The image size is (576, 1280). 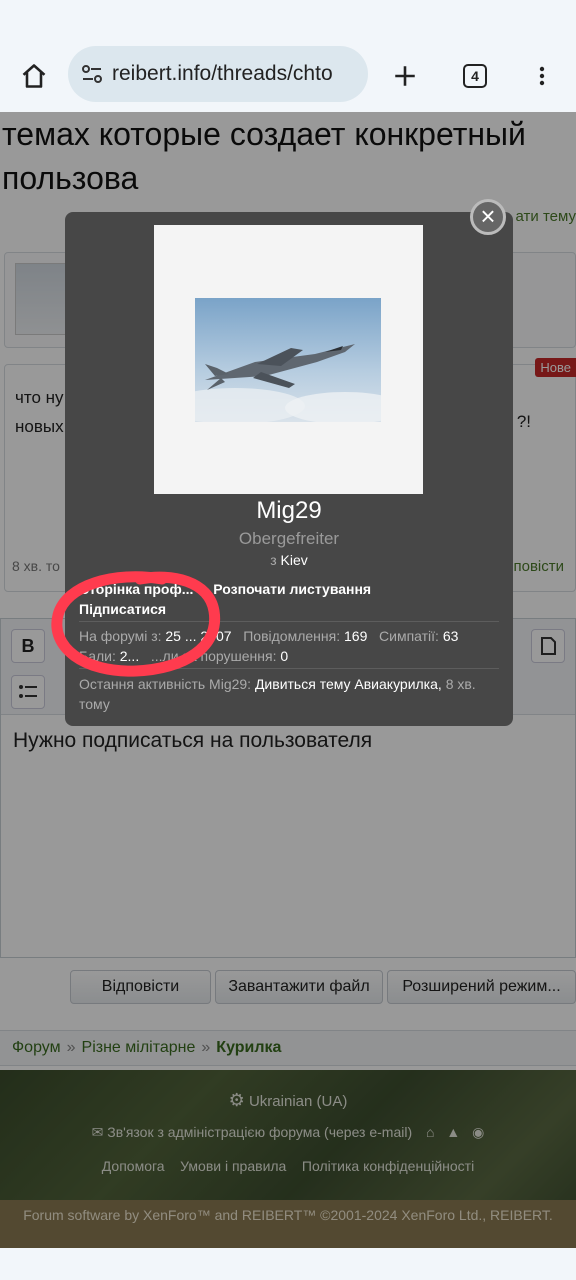 I want to click on location-link: Kiev, so click(x=294, y=560).